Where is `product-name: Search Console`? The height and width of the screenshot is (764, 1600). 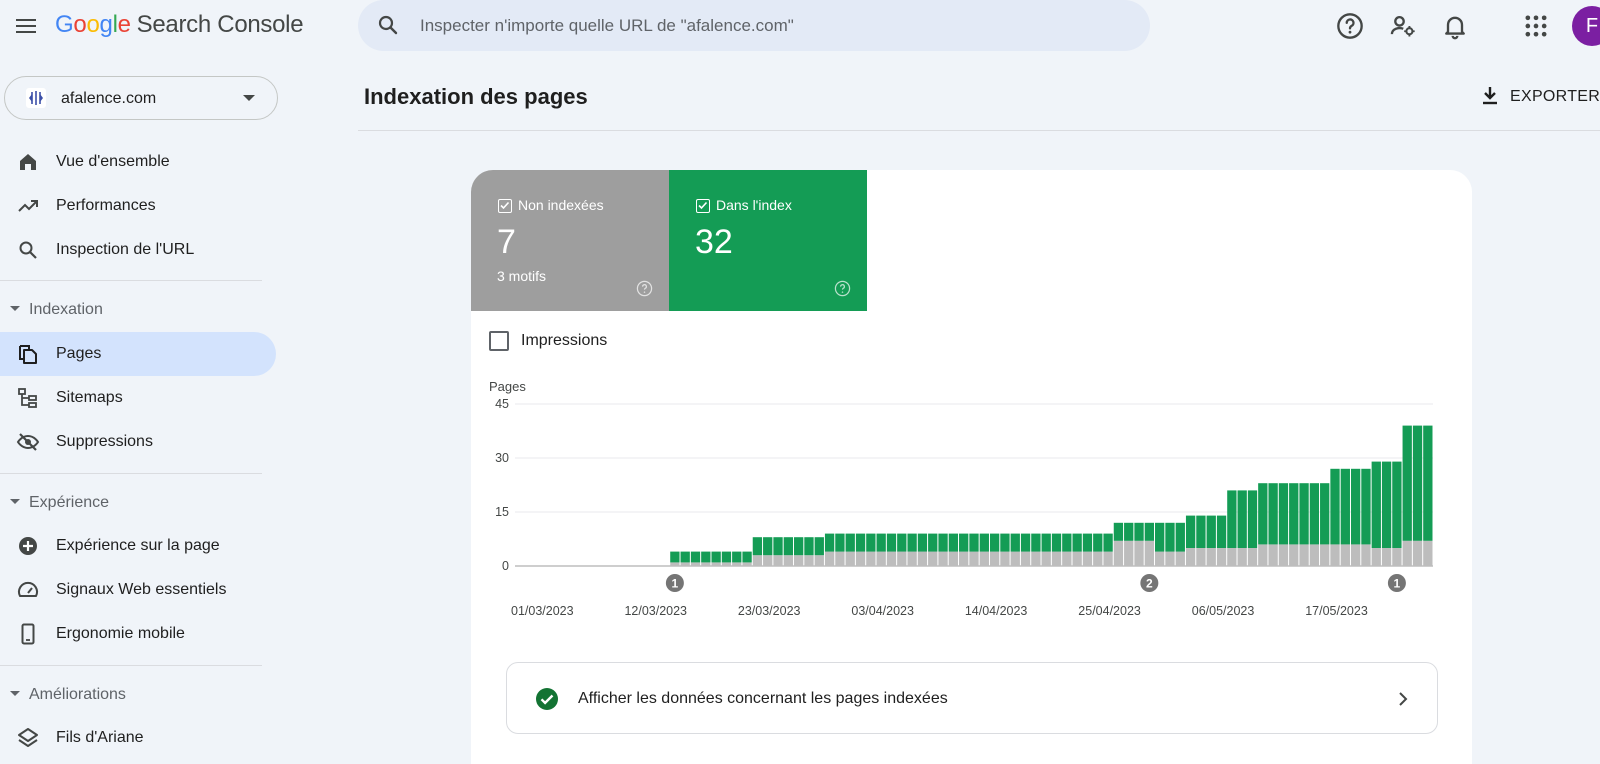
product-name: Search Console is located at coordinates (220, 24).